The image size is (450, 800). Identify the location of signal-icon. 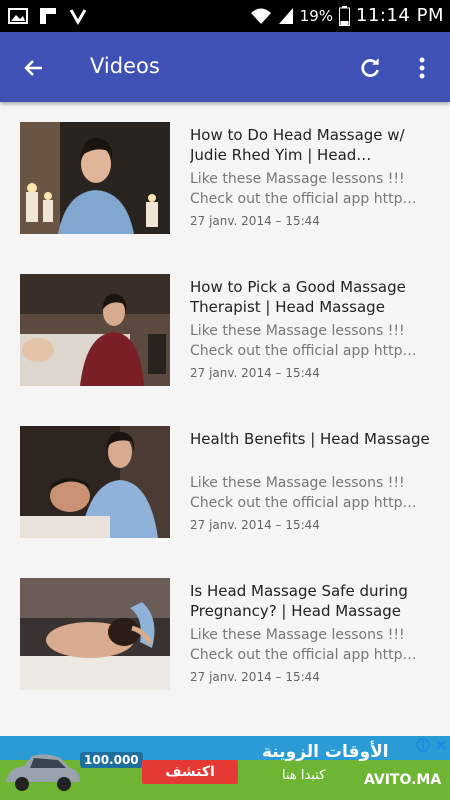
(285, 15).